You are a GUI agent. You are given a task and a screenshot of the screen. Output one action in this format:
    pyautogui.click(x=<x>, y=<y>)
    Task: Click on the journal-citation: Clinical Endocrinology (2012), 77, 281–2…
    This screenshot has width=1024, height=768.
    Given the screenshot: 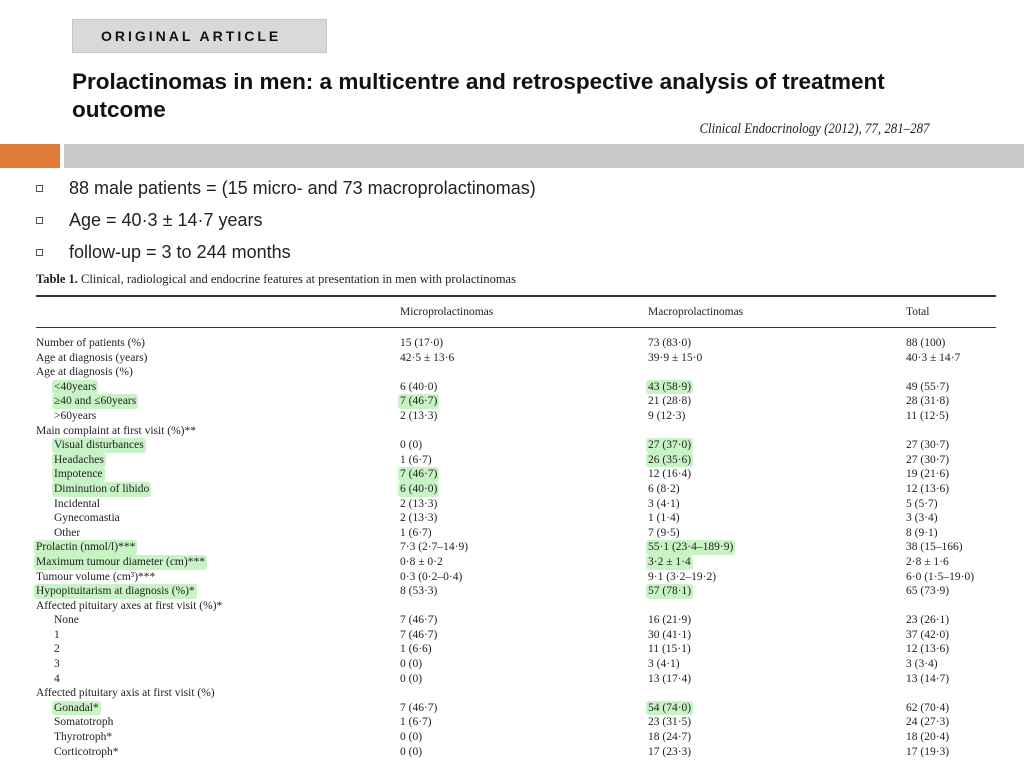 What is the action you would take?
    pyautogui.click(x=813, y=129)
    